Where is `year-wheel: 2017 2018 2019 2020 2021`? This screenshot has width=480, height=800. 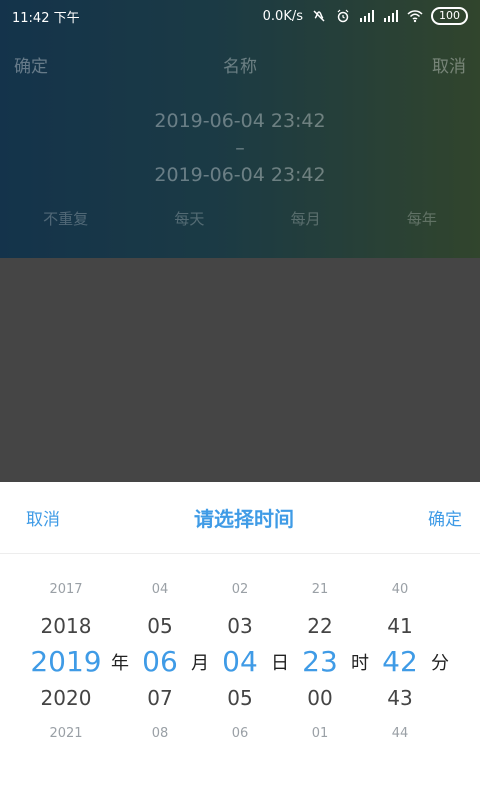 year-wheel: 2017 2018 2019 2020 2021 is located at coordinates (66, 662).